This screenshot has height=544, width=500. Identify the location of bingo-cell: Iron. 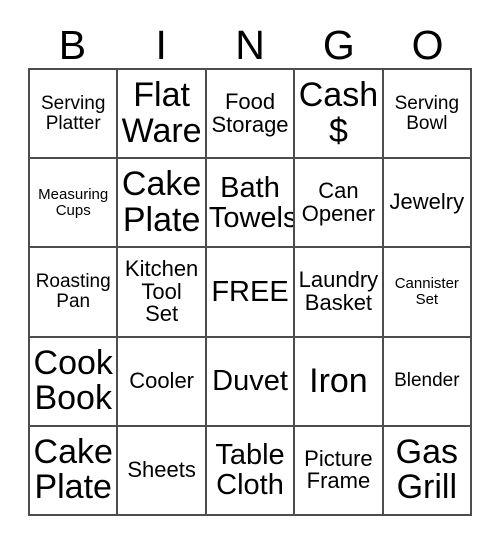
(339, 382).